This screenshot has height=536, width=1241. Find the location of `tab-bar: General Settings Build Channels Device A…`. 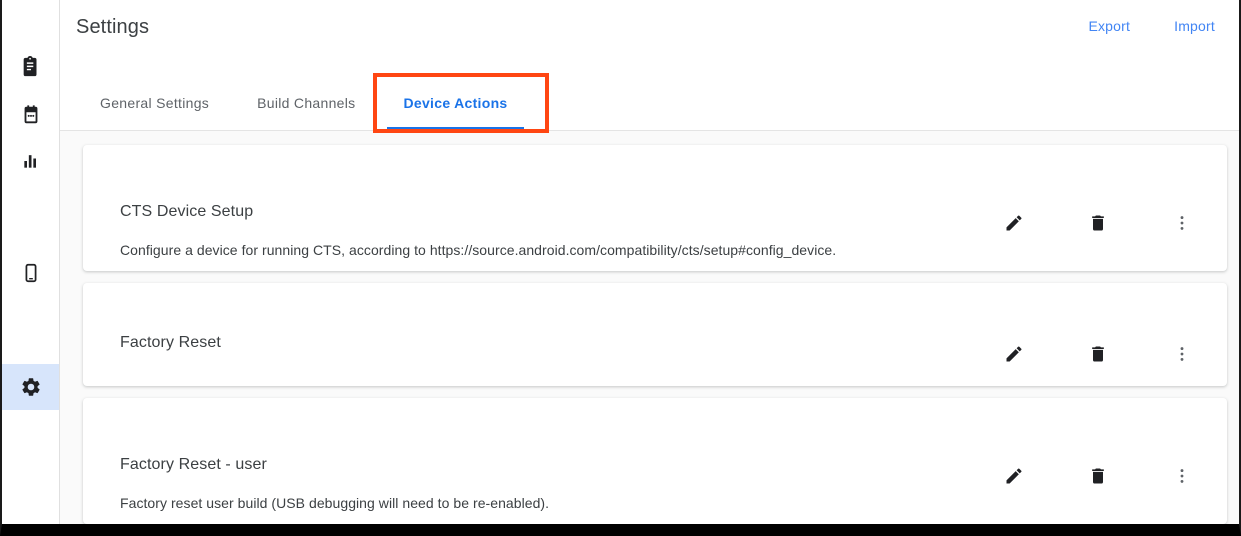

tab-bar: General Settings Build Channels Device A… is located at coordinates (304, 103).